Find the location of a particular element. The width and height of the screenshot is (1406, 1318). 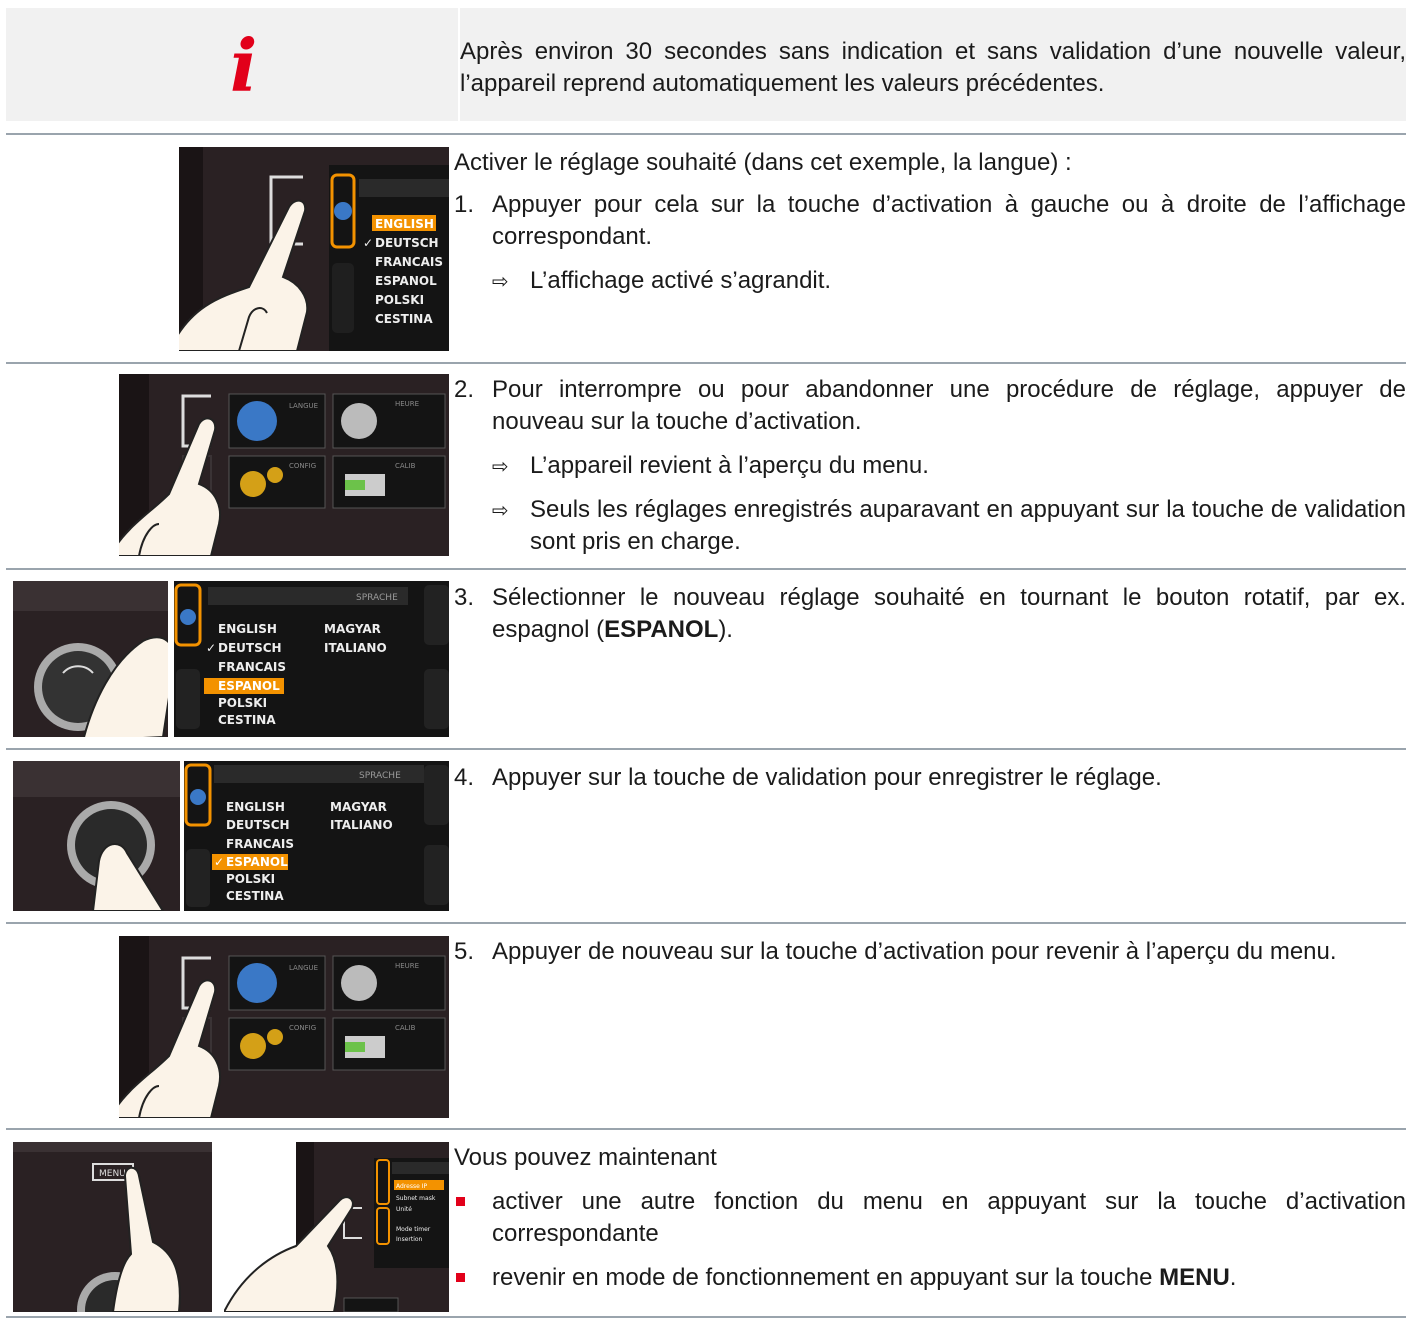

svg-text: Insertion is located at coordinates (409, 1239).